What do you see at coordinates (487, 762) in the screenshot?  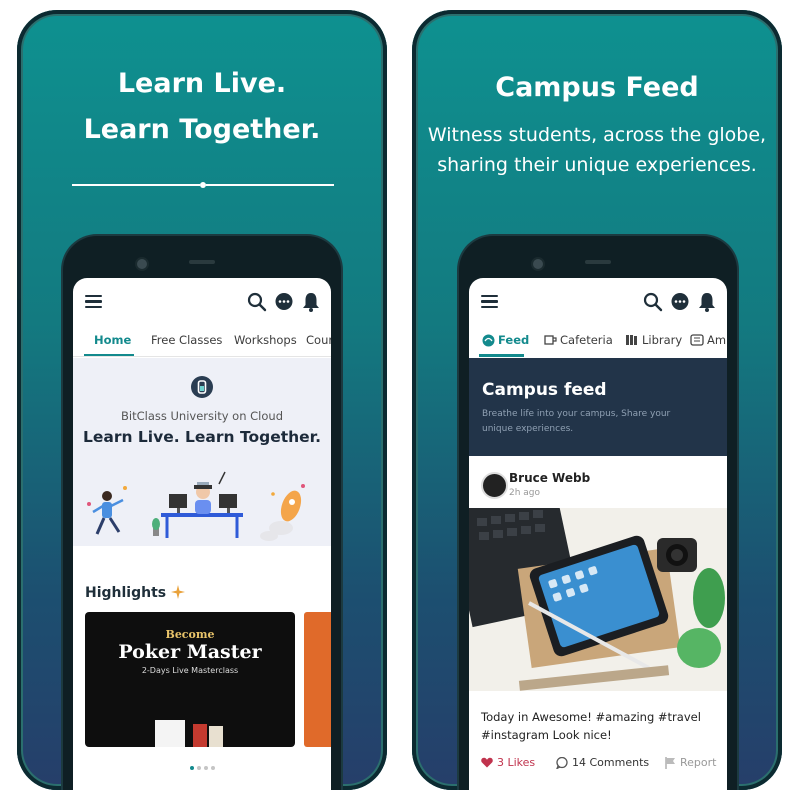 I see `heart-icon` at bounding box center [487, 762].